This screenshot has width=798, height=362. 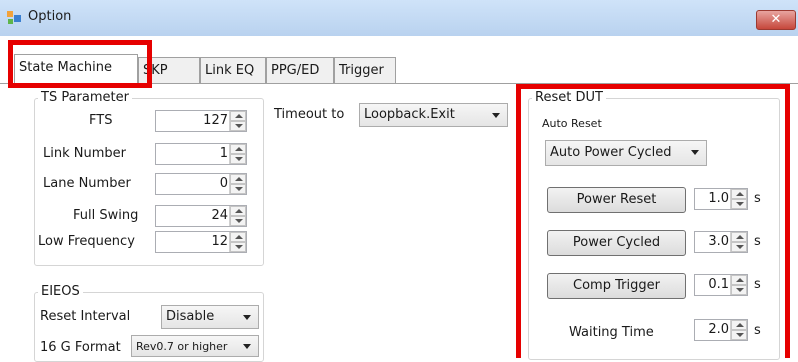 What do you see at coordinates (201, 242) in the screenshot?
I see `low-frequency-input: 12` at bounding box center [201, 242].